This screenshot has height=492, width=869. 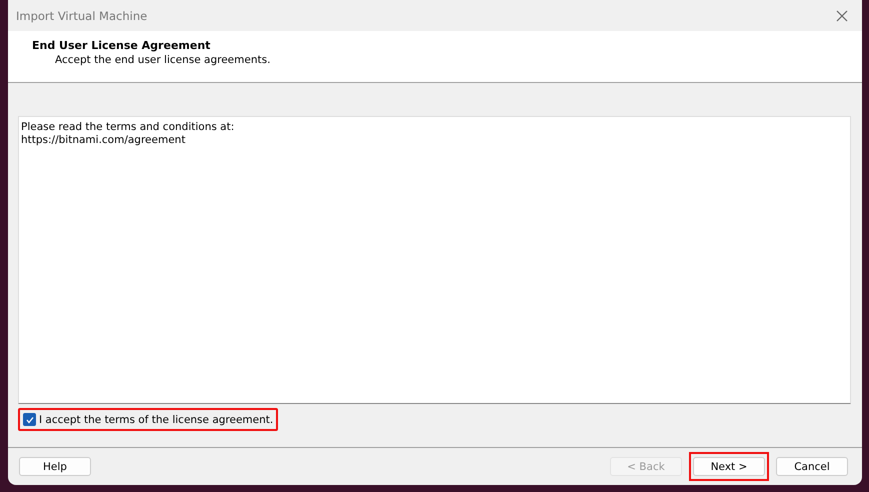 I want to click on window-title: Import Virtual Machine, so click(x=82, y=15).